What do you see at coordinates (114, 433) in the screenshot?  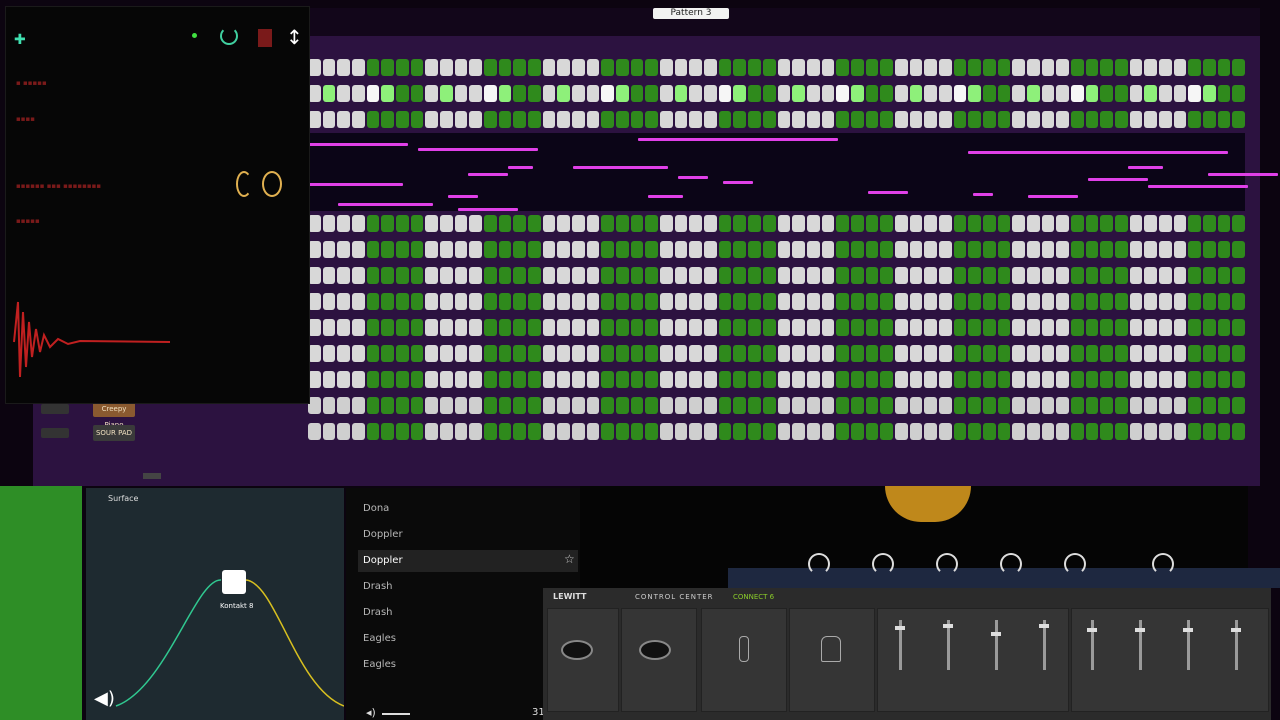 I see `channel-name-sour-pad: SOUR PAD` at bounding box center [114, 433].